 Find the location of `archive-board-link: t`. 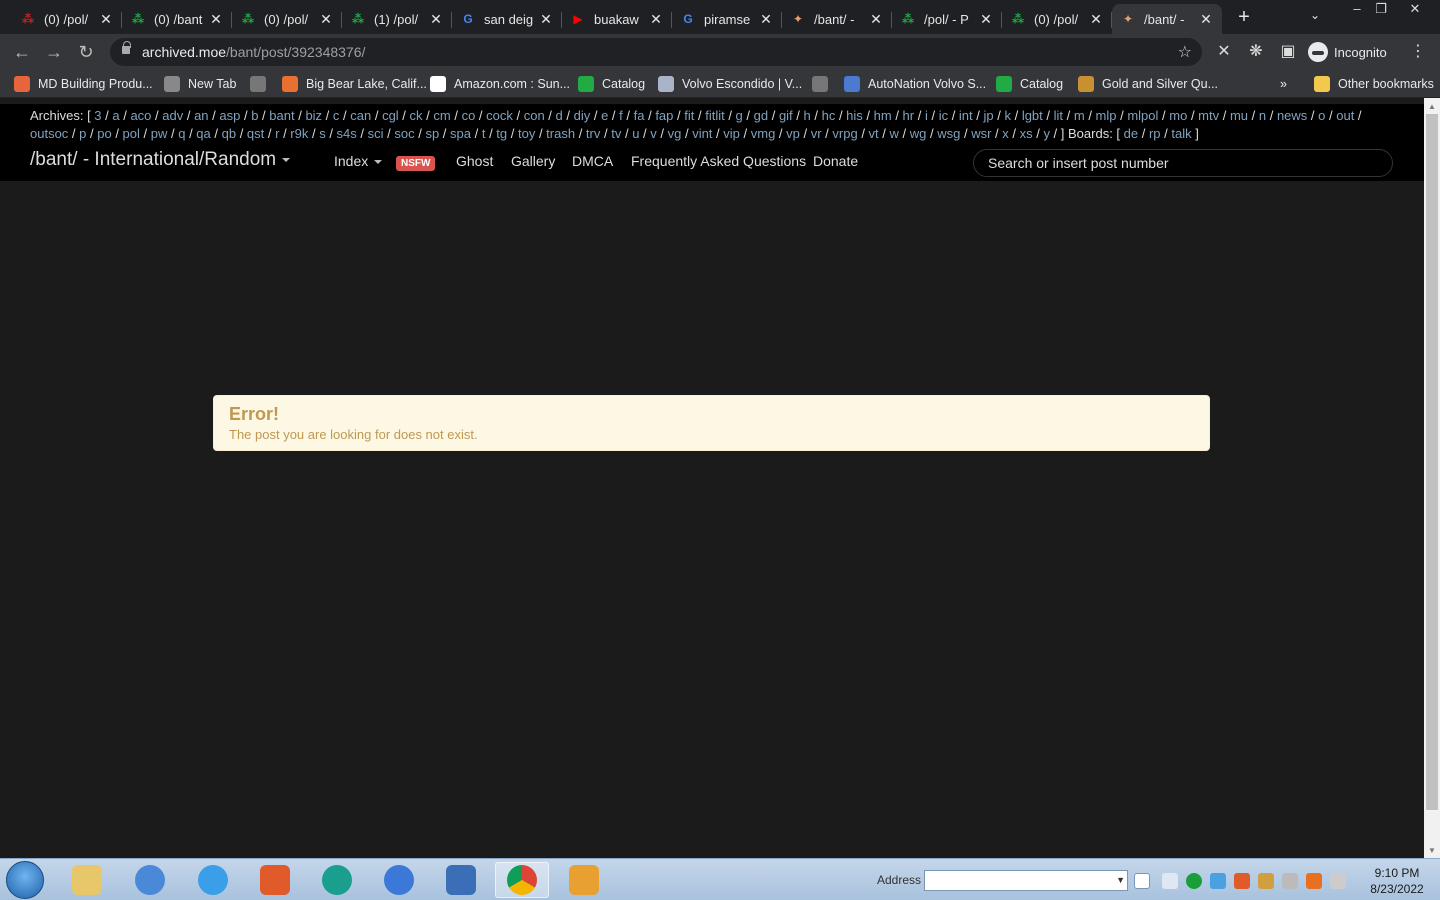

archive-board-link: t is located at coordinates (484, 133).